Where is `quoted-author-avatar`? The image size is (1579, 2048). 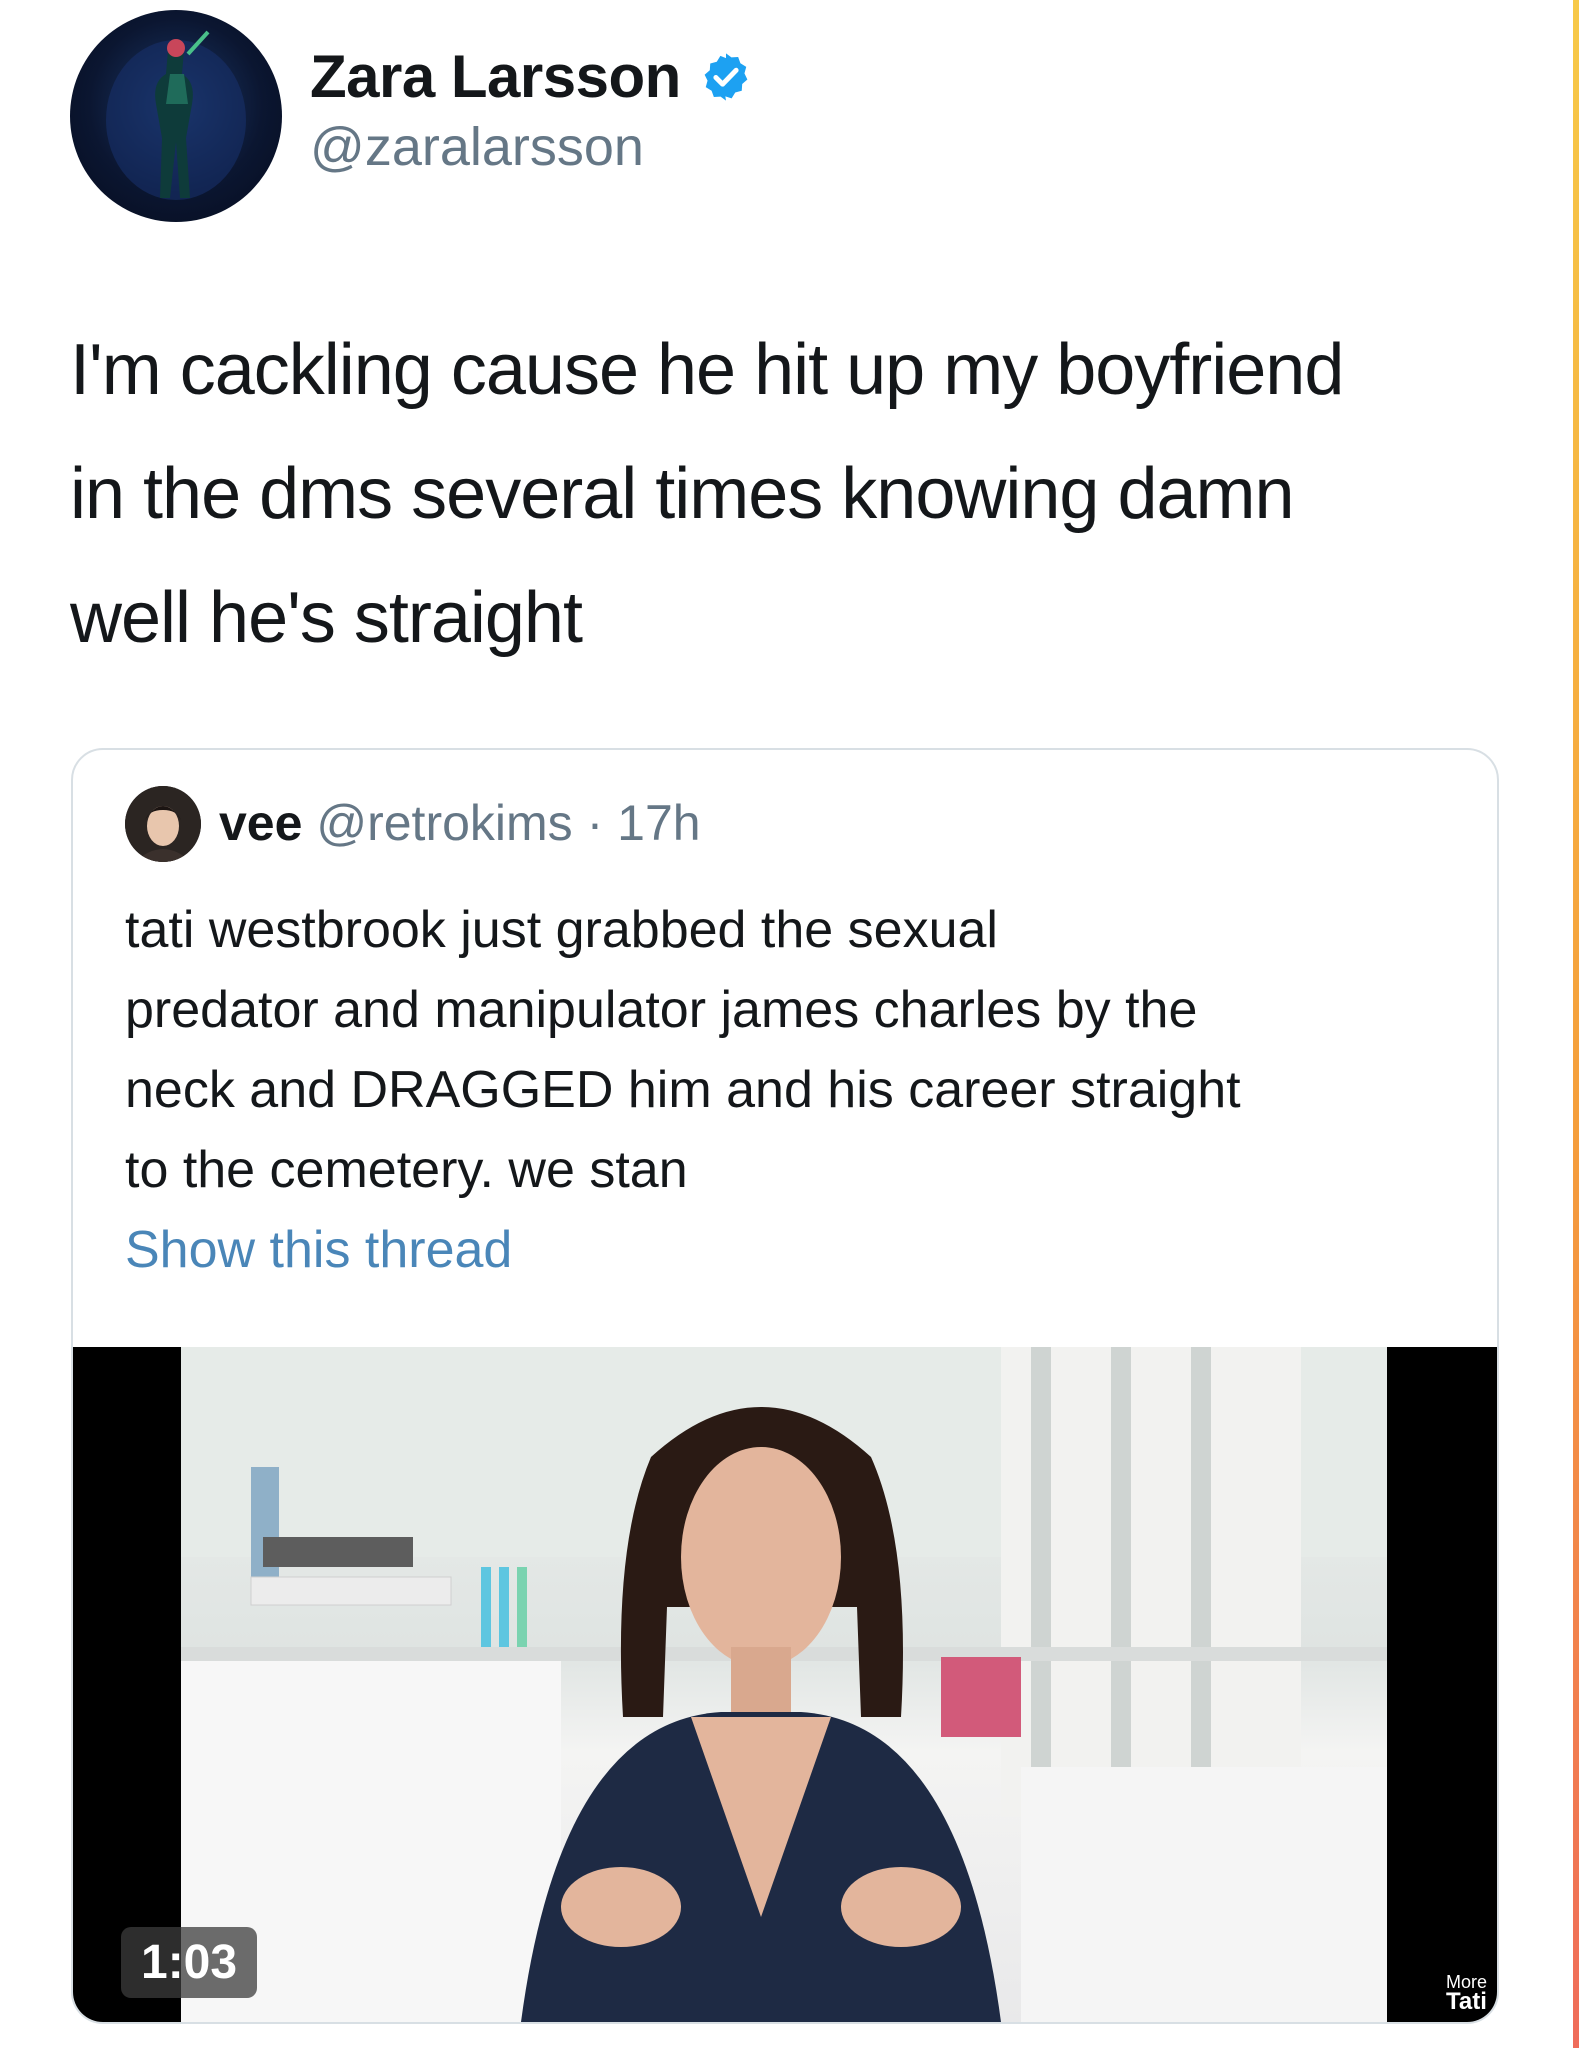 quoted-author-avatar is located at coordinates (163, 824).